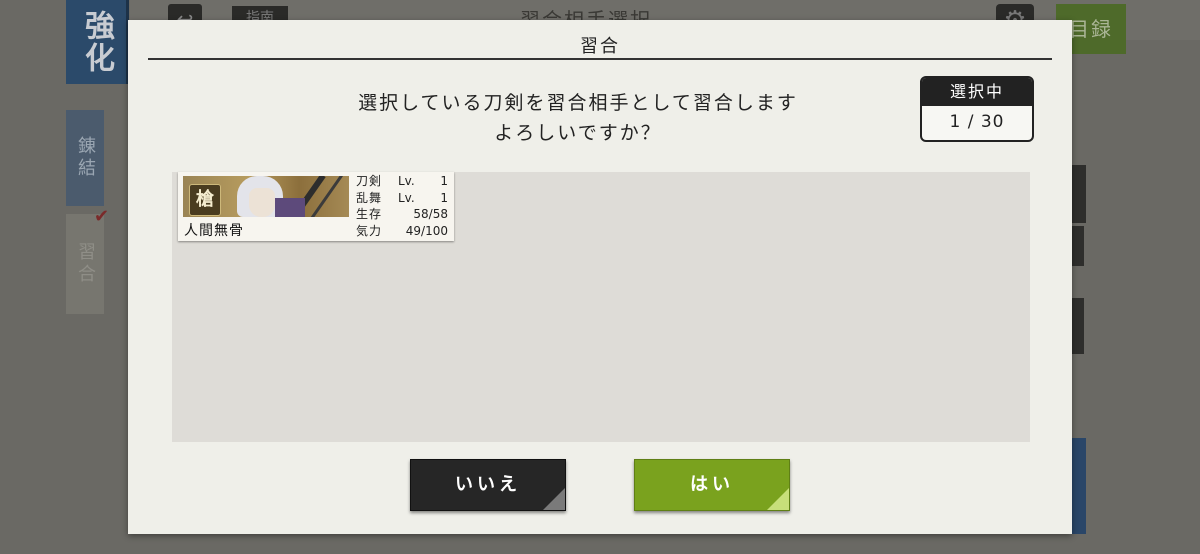 This screenshot has height=554, width=1200. I want to click on stat-value: 49/100, so click(426, 230).